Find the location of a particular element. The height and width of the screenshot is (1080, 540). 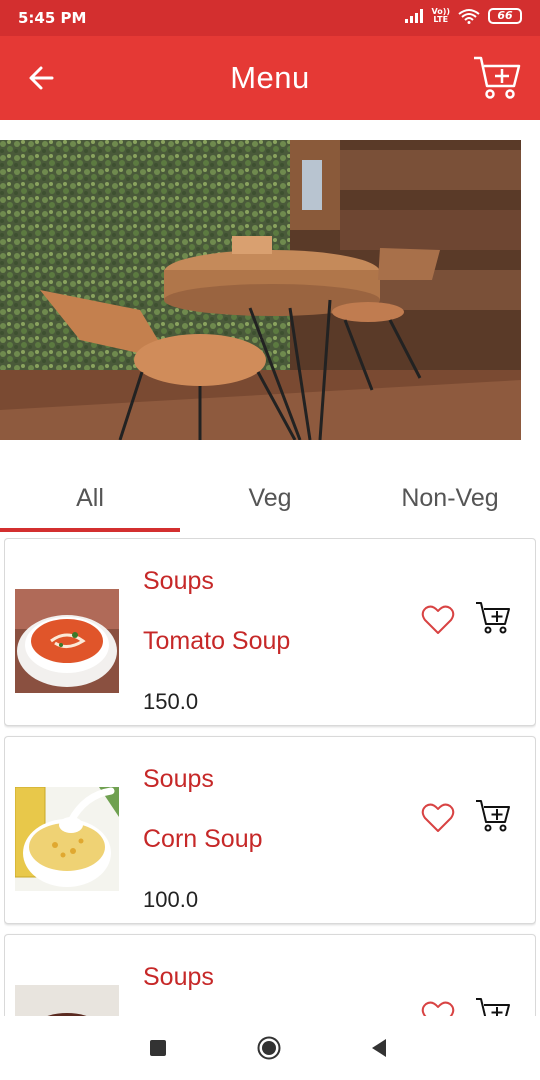

soup-photo is located at coordinates (67, 1000).